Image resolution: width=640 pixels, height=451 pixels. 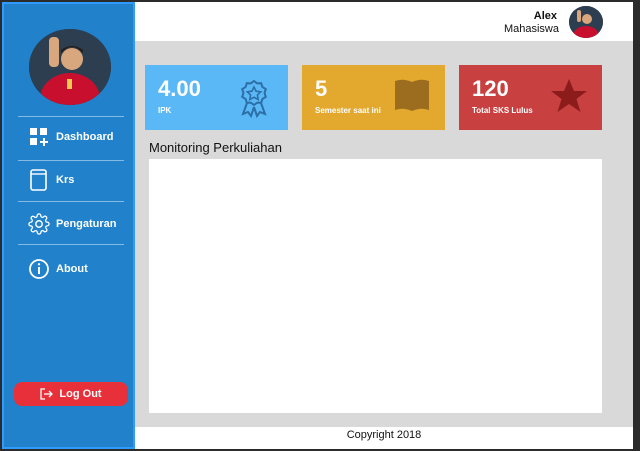 I want to click on stat-card-ipk: 4.00 IPK, so click(x=216, y=97).